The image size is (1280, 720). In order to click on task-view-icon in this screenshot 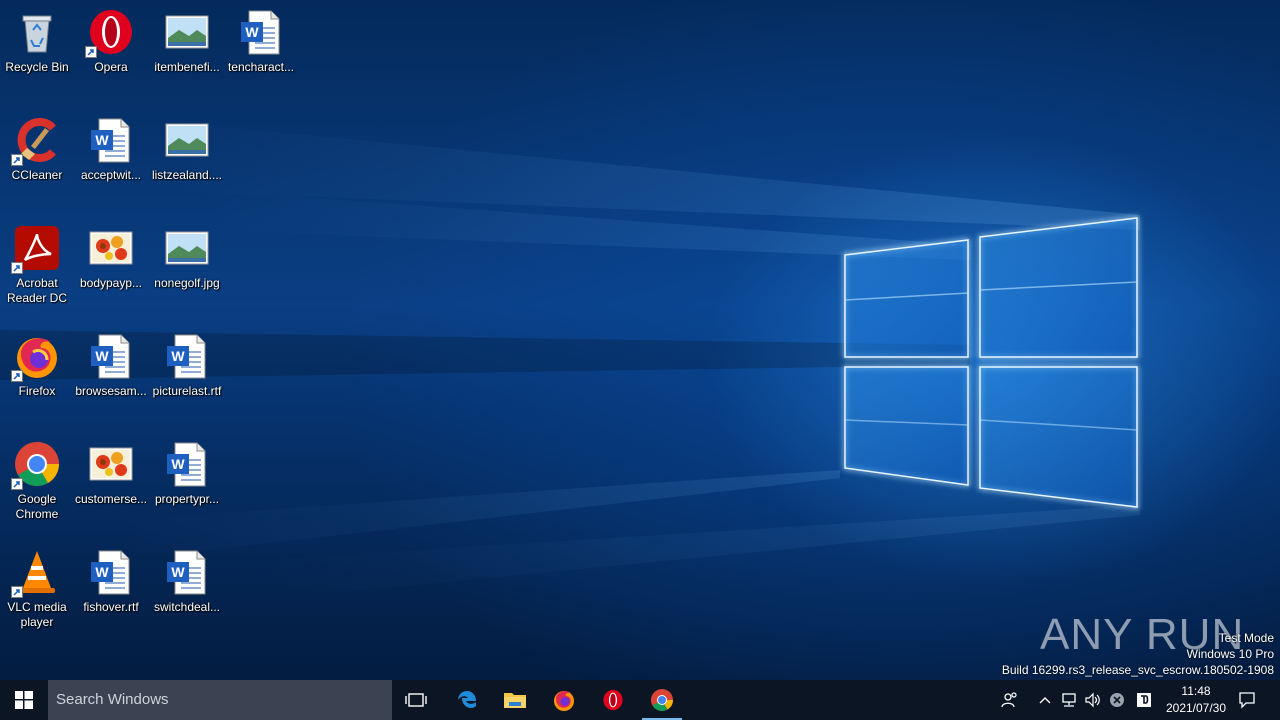, I will do `click(416, 700)`.